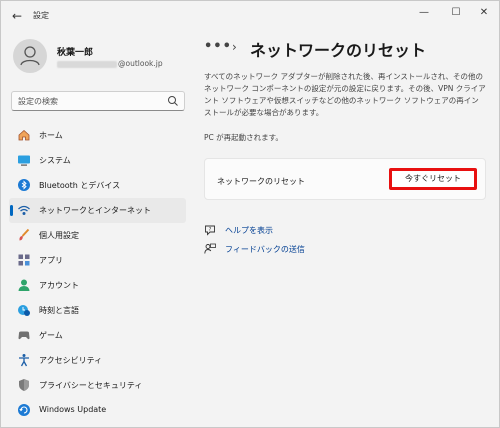  Describe the element at coordinates (218, 46) in the screenshot. I see `breadcrumb-more-button: •••` at that location.